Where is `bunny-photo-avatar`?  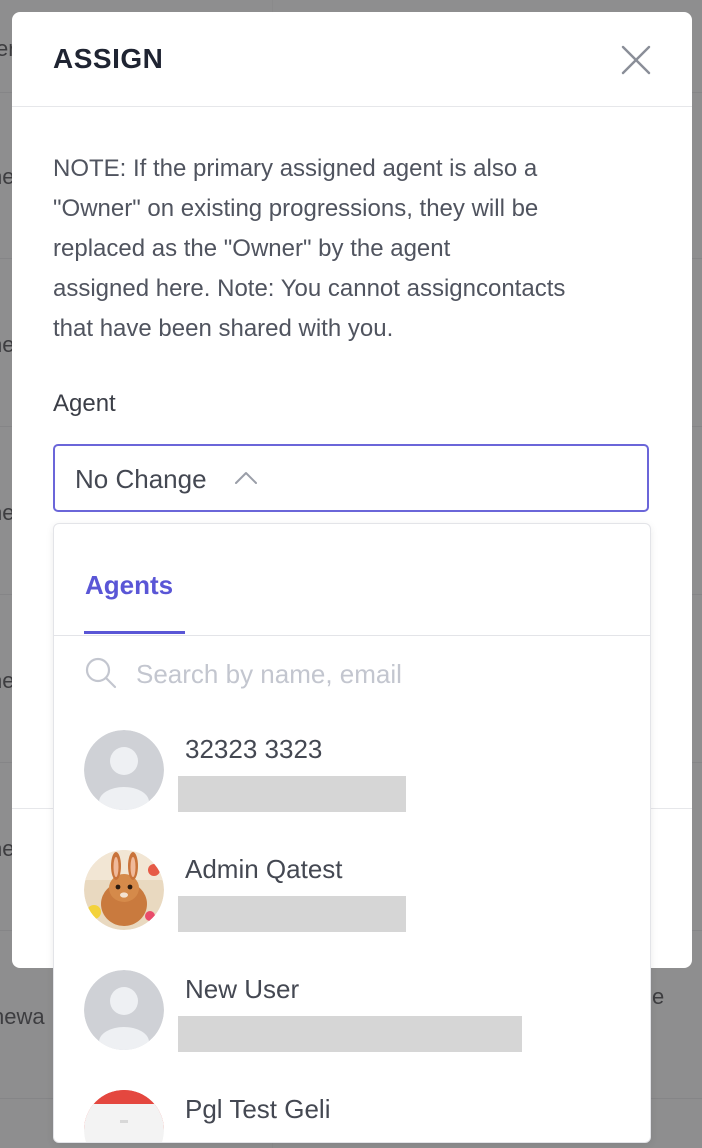
bunny-photo-avatar is located at coordinates (124, 890).